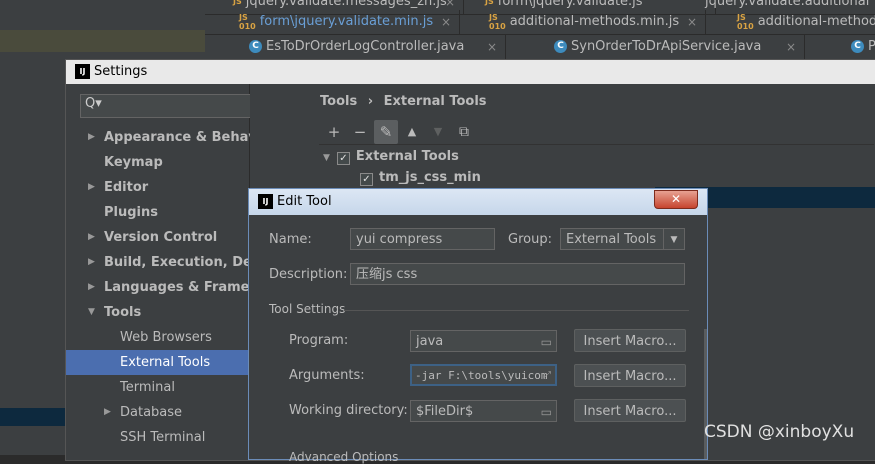  Describe the element at coordinates (307, 309) in the screenshot. I see `tool-settings-section-label: Tool Settings` at that location.